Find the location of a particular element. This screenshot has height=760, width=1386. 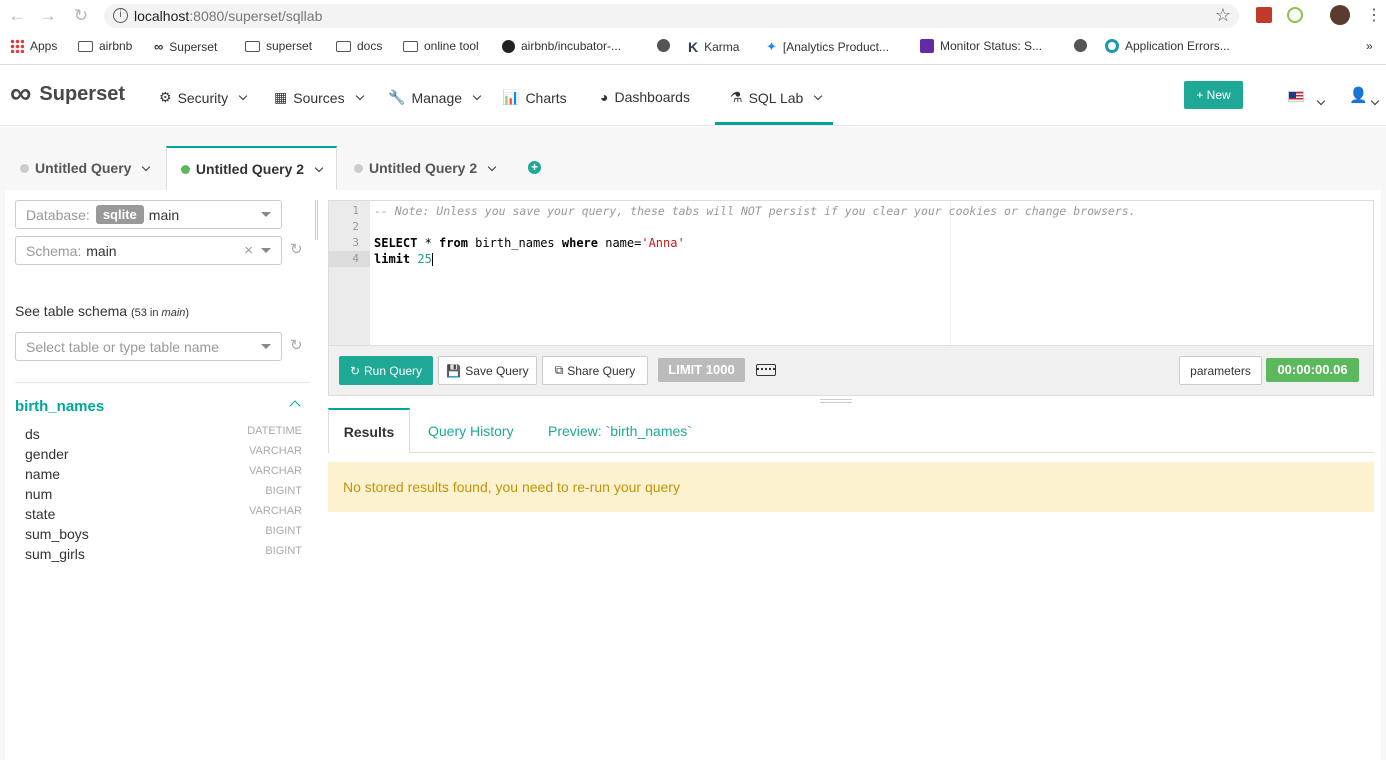

back-arrow-icon: ← is located at coordinates (17, 16).